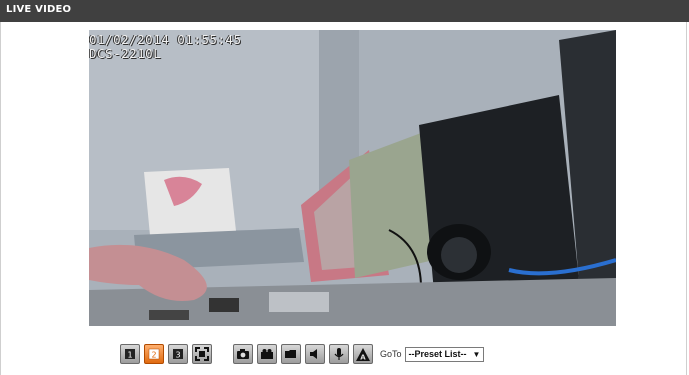 The image size is (689, 375). I want to click on record-icon, so click(267, 354).